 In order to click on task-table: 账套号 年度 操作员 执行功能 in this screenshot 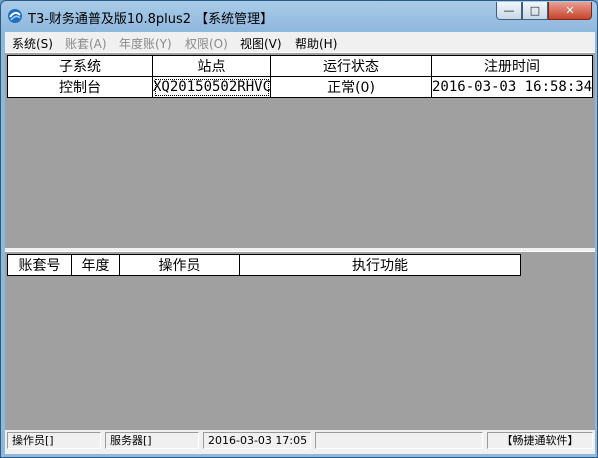, I will do `click(264, 265)`.